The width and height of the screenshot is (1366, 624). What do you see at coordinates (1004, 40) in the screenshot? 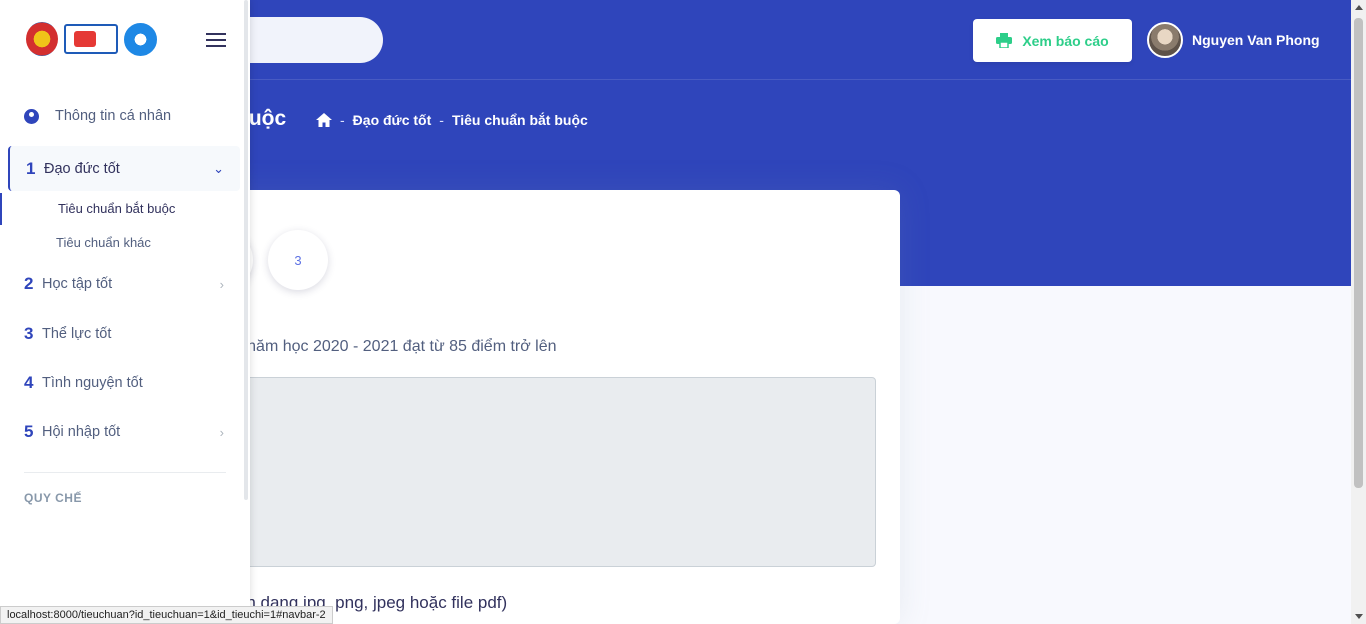
I see `printer-icon` at bounding box center [1004, 40].